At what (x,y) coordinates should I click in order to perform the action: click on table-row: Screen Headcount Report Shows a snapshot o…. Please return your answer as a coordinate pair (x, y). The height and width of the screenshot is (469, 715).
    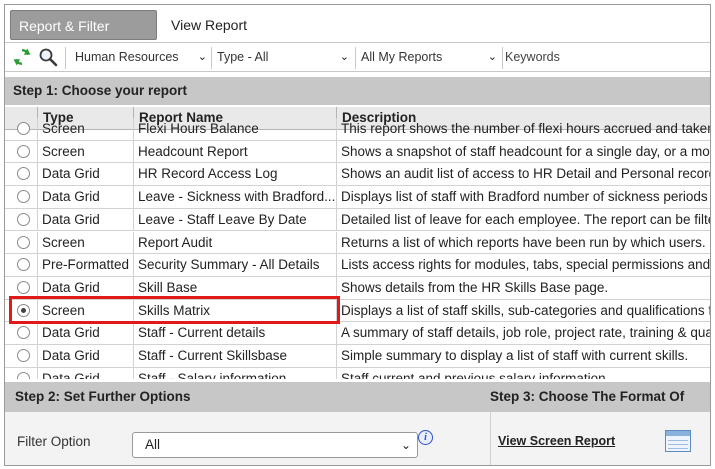
    Looking at the image, I should click on (357, 152).